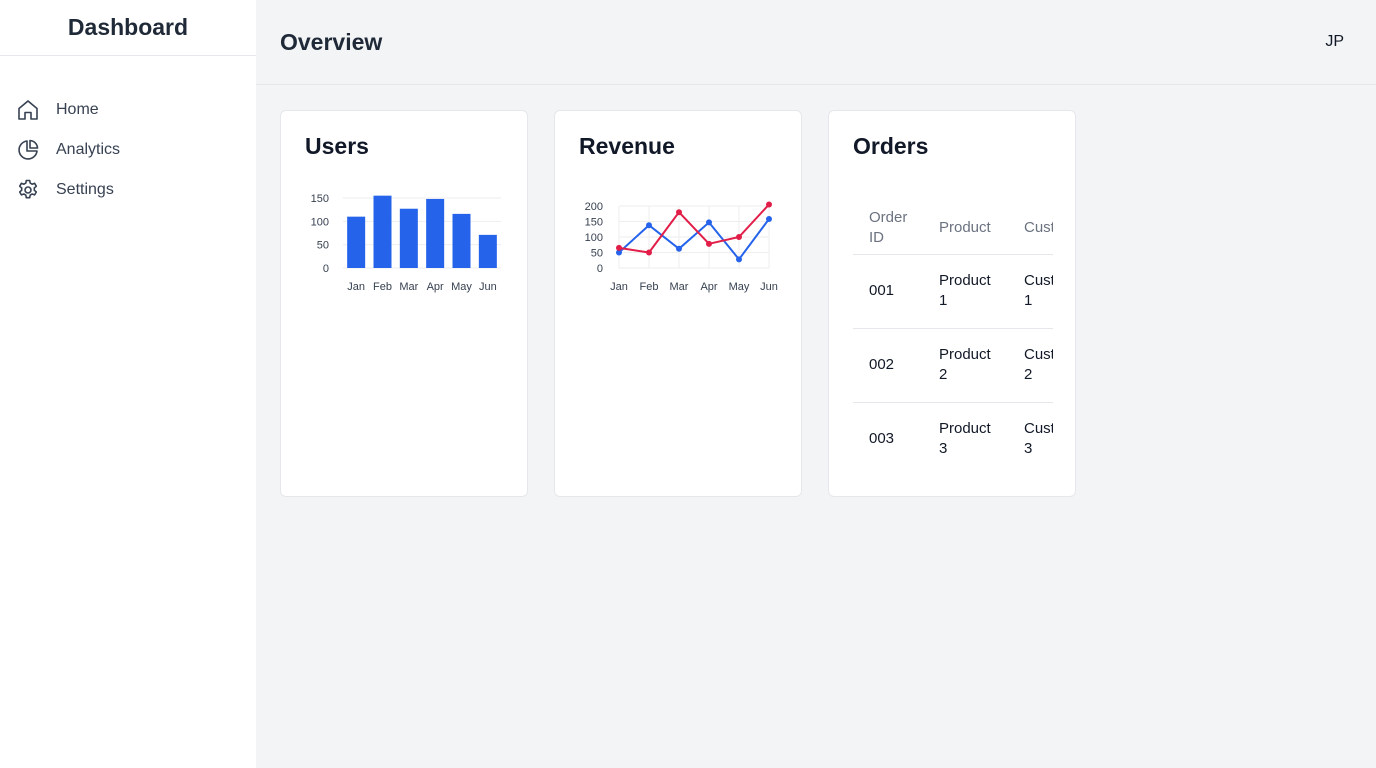  Describe the element at coordinates (331, 41) in the screenshot. I see `page-title: Overview` at that location.